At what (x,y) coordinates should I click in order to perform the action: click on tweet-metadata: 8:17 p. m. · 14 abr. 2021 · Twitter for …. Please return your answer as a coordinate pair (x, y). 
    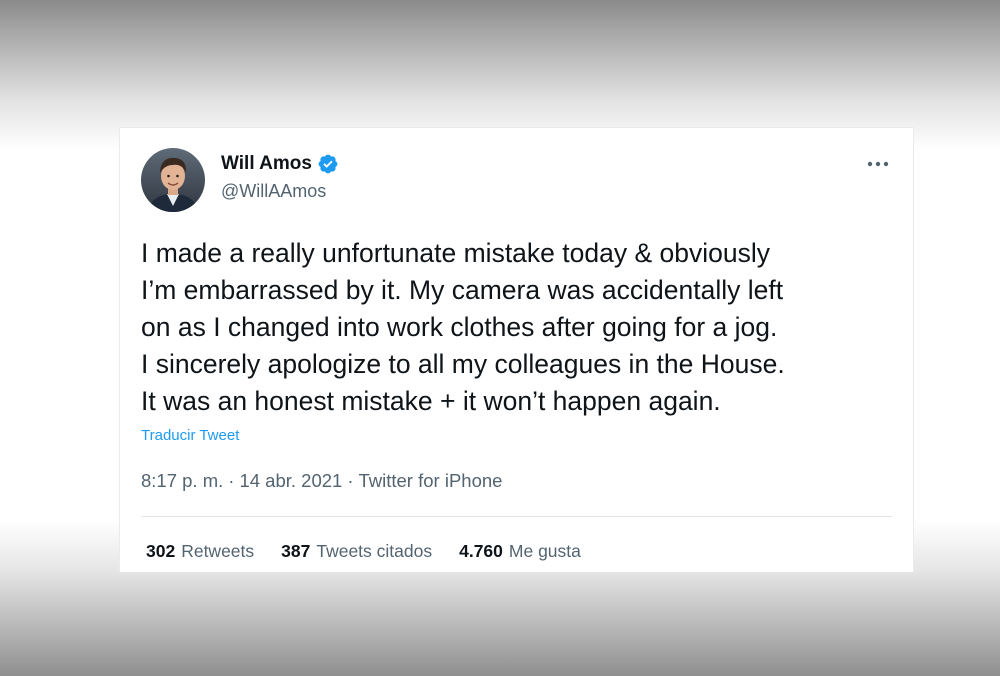
    Looking at the image, I should click on (321, 481).